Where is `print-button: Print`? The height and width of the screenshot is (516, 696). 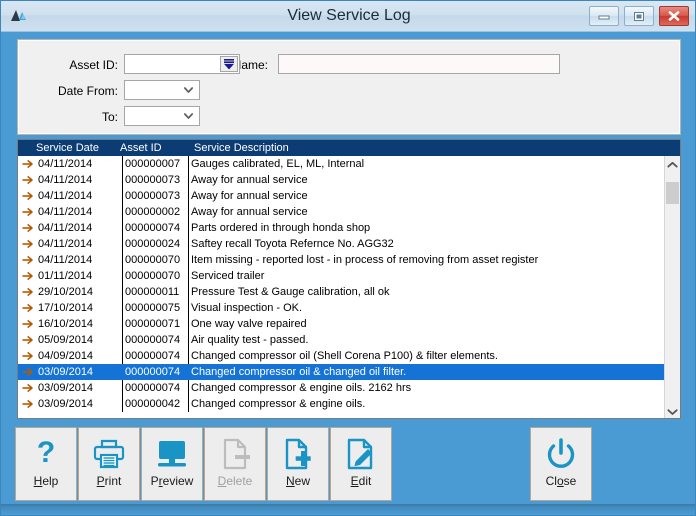 print-button: Print is located at coordinates (109, 464).